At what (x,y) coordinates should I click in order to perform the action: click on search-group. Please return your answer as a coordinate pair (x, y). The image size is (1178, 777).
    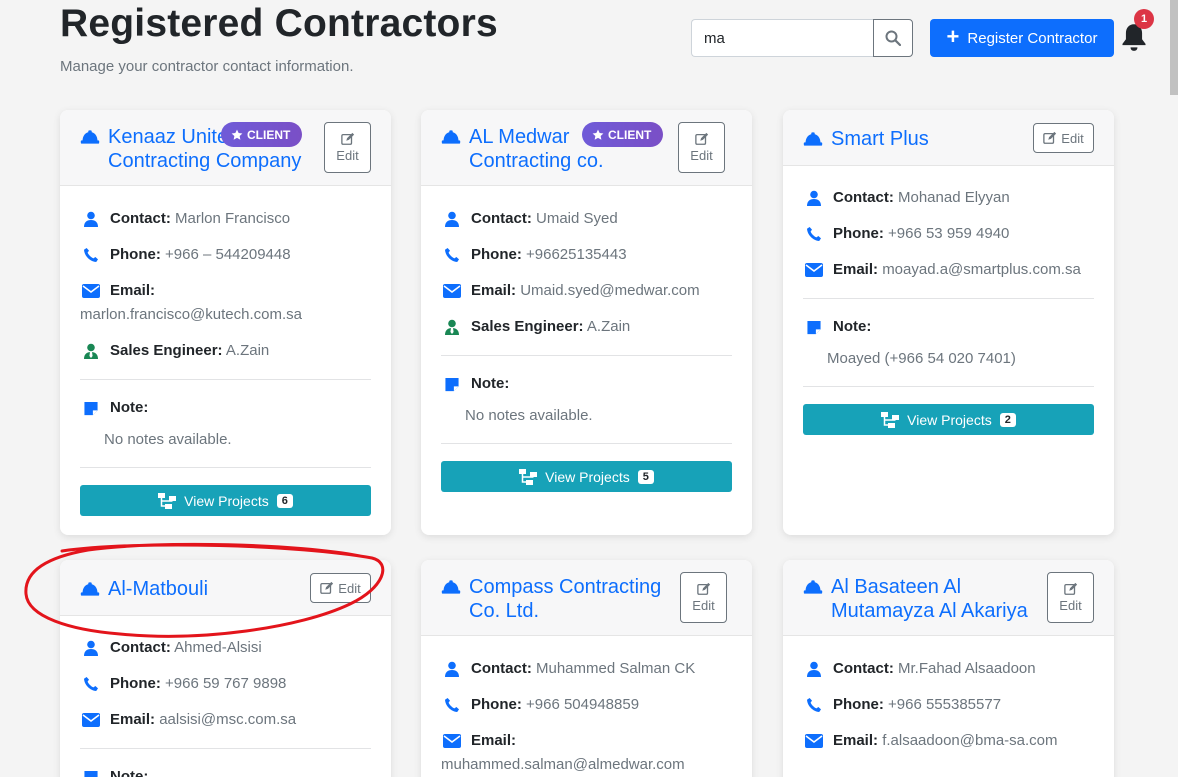
    Looking at the image, I should click on (802, 38).